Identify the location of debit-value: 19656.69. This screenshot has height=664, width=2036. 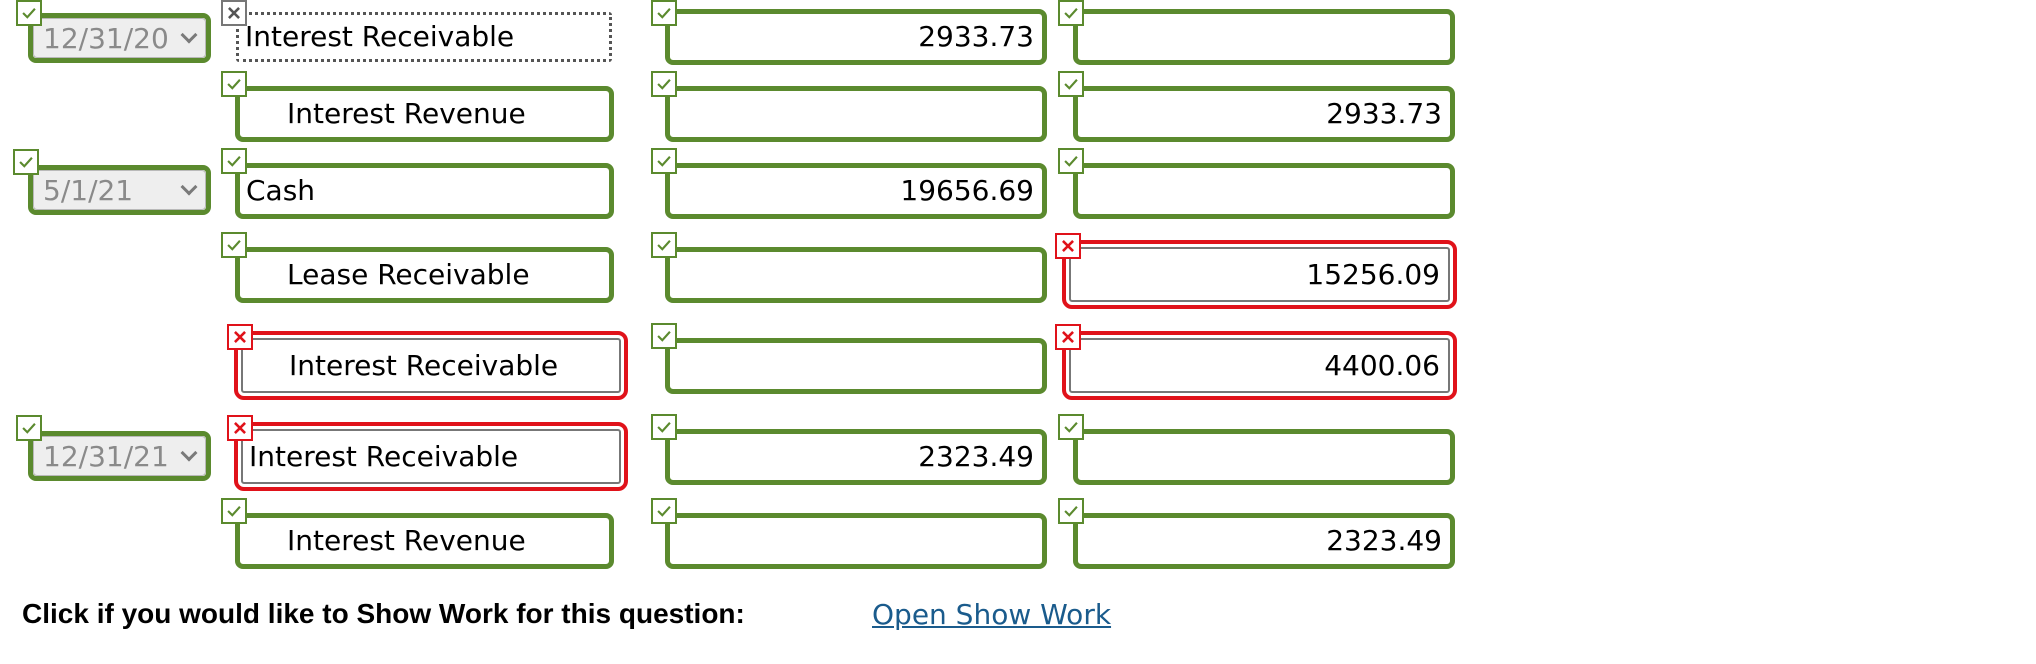
(967, 190).